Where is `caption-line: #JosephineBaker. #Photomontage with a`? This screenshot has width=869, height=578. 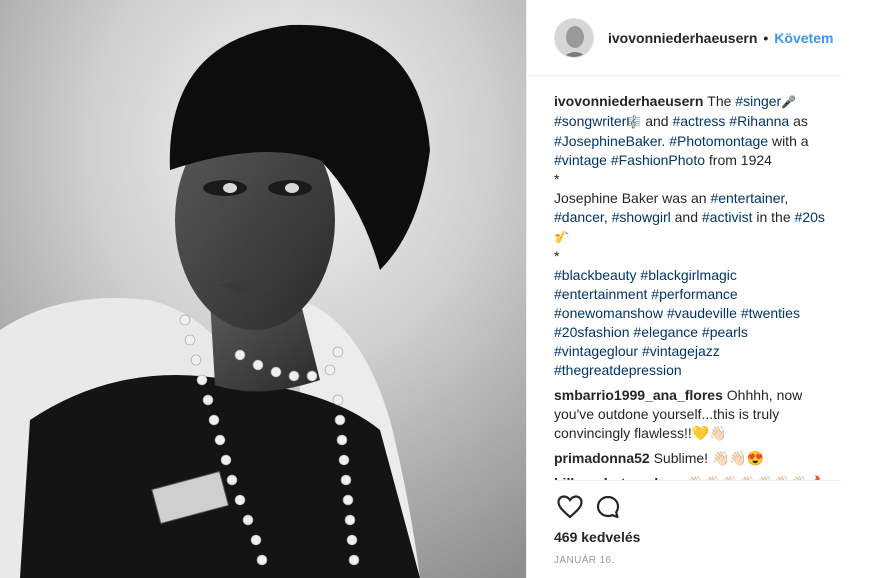 caption-line: #JosephineBaker. #Photomontage with a is located at coordinates (697, 141).